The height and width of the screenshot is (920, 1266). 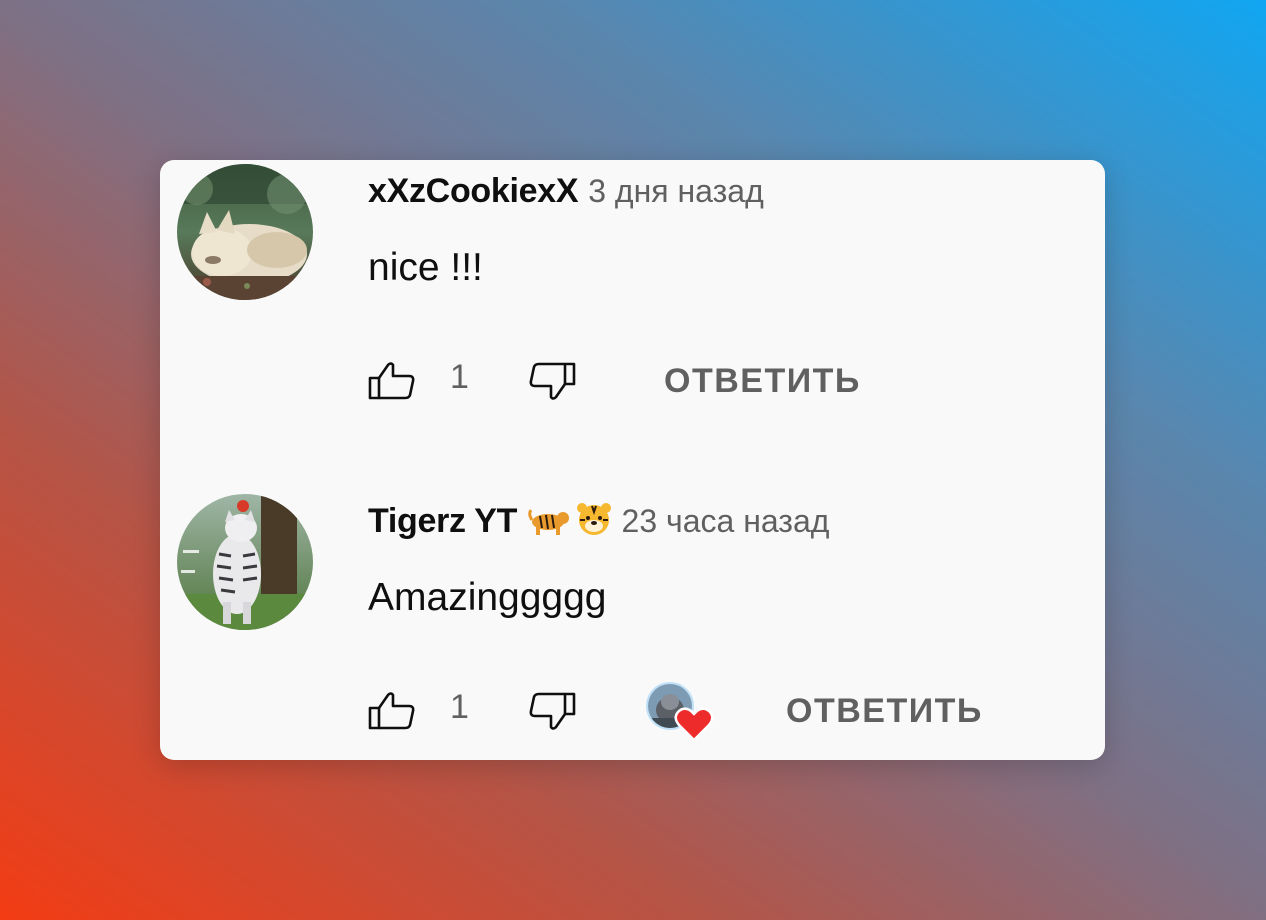 What do you see at coordinates (694, 724) in the screenshot?
I see `heart-icon` at bounding box center [694, 724].